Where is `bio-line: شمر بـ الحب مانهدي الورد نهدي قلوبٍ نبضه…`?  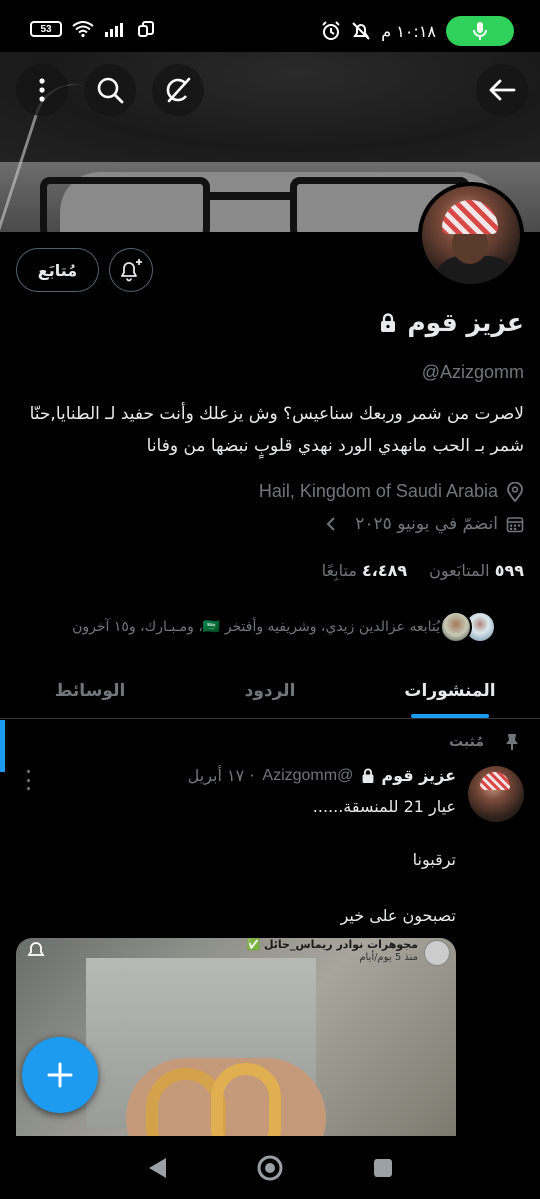
bio-line: شمر بـ الحب مانهدي الورد نهدي قلوبٍ نبضه… is located at coordinates (335, 446).